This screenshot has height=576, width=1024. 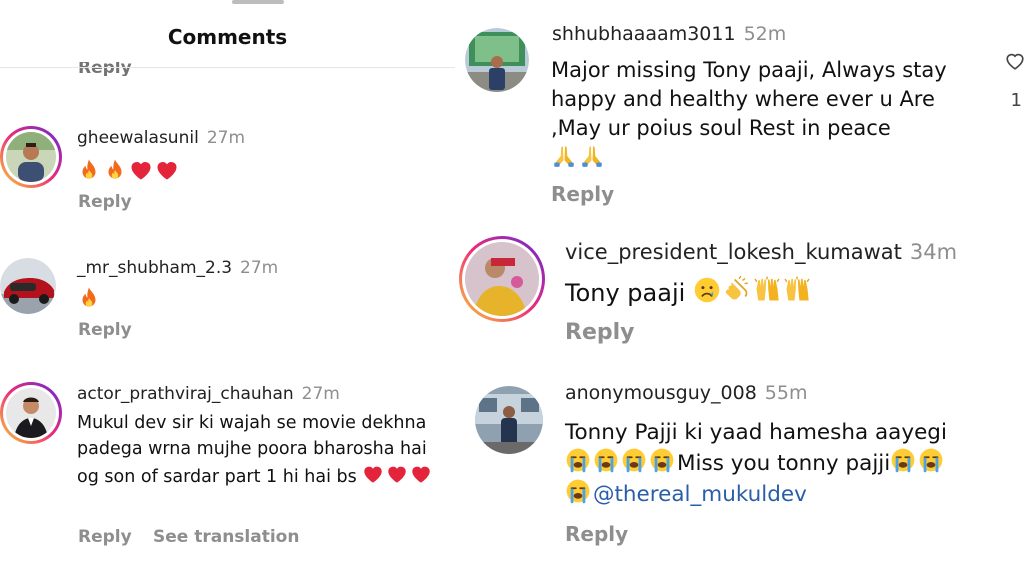 What do you see at coordinates (227, 37) in the screenshot?
I see `sheet-title: Comments` at bounding box center [227, 37].